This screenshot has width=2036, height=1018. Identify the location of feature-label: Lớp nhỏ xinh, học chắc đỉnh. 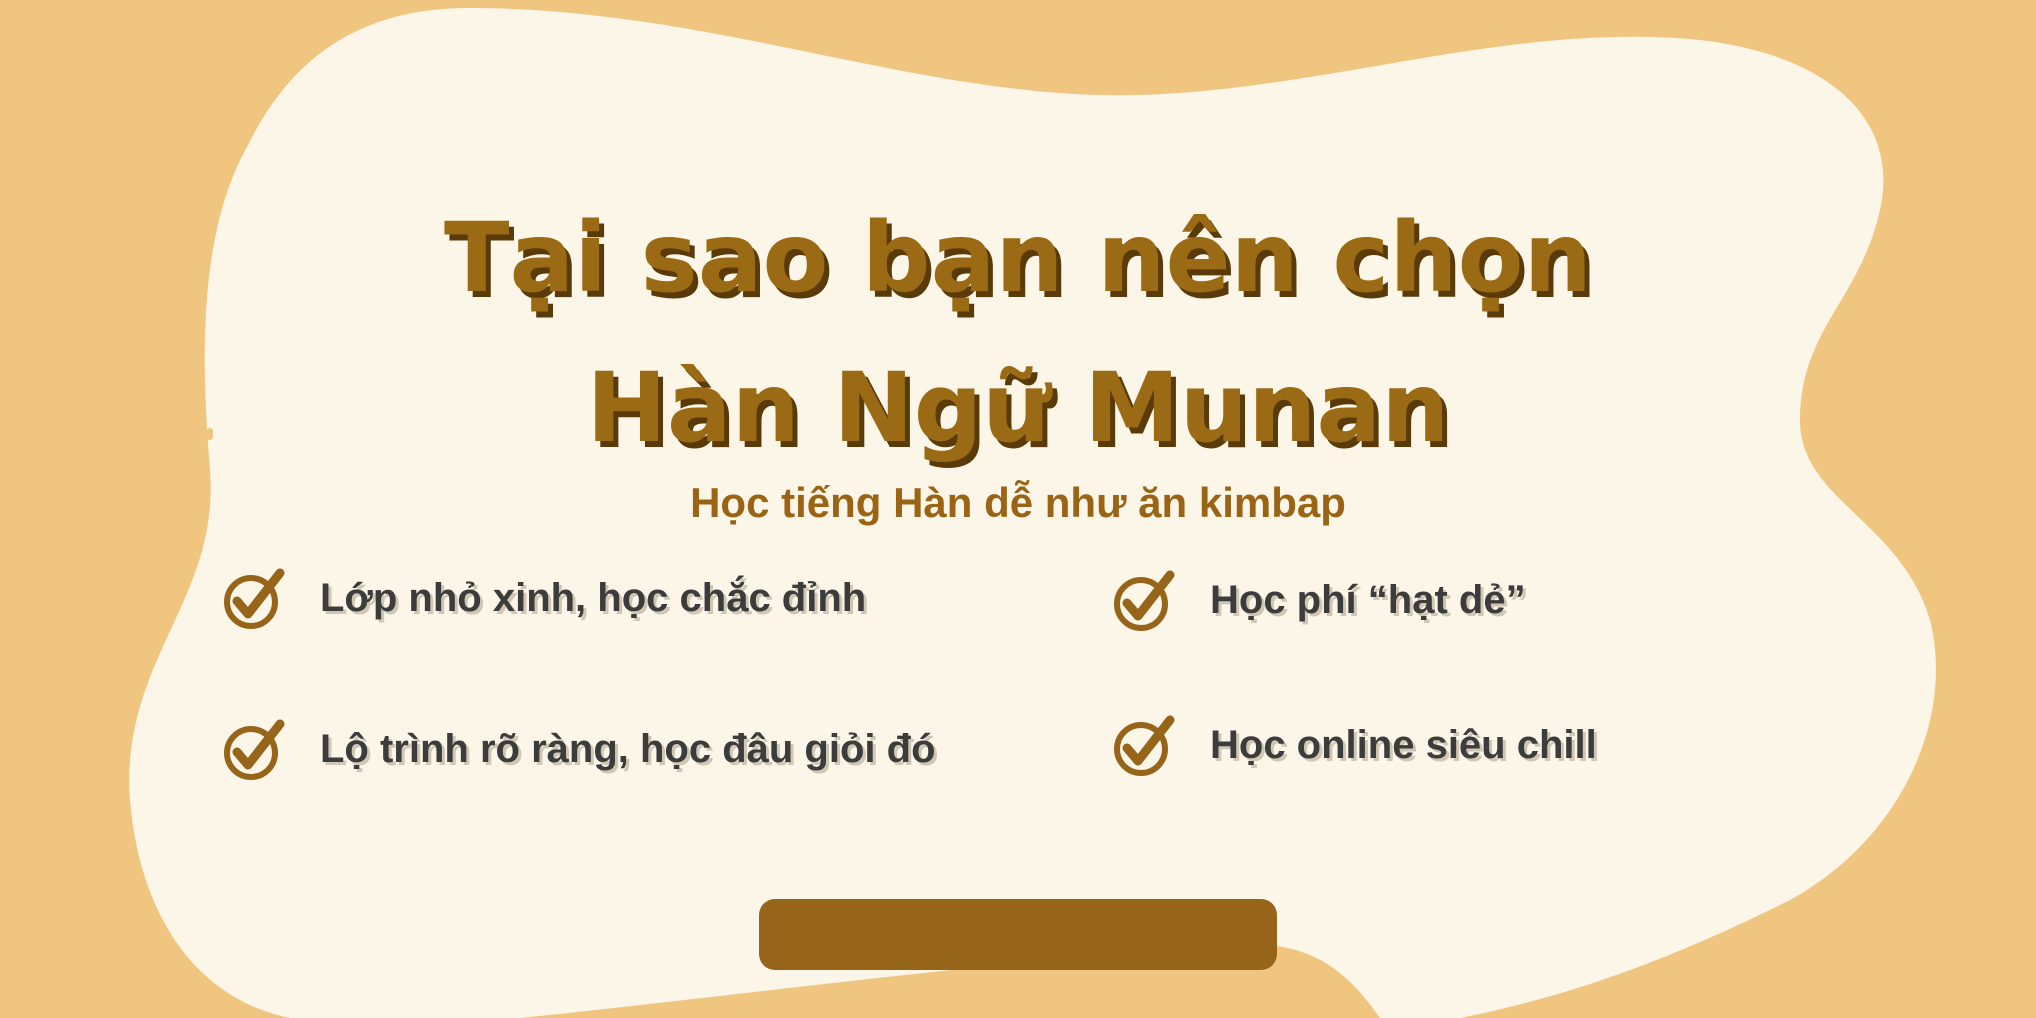
(593, 597).